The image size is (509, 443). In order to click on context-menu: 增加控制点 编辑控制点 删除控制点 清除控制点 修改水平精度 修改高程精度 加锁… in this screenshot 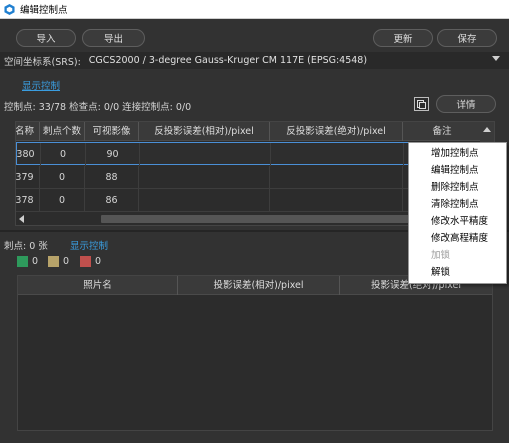, I will do `click(457, 213)`.